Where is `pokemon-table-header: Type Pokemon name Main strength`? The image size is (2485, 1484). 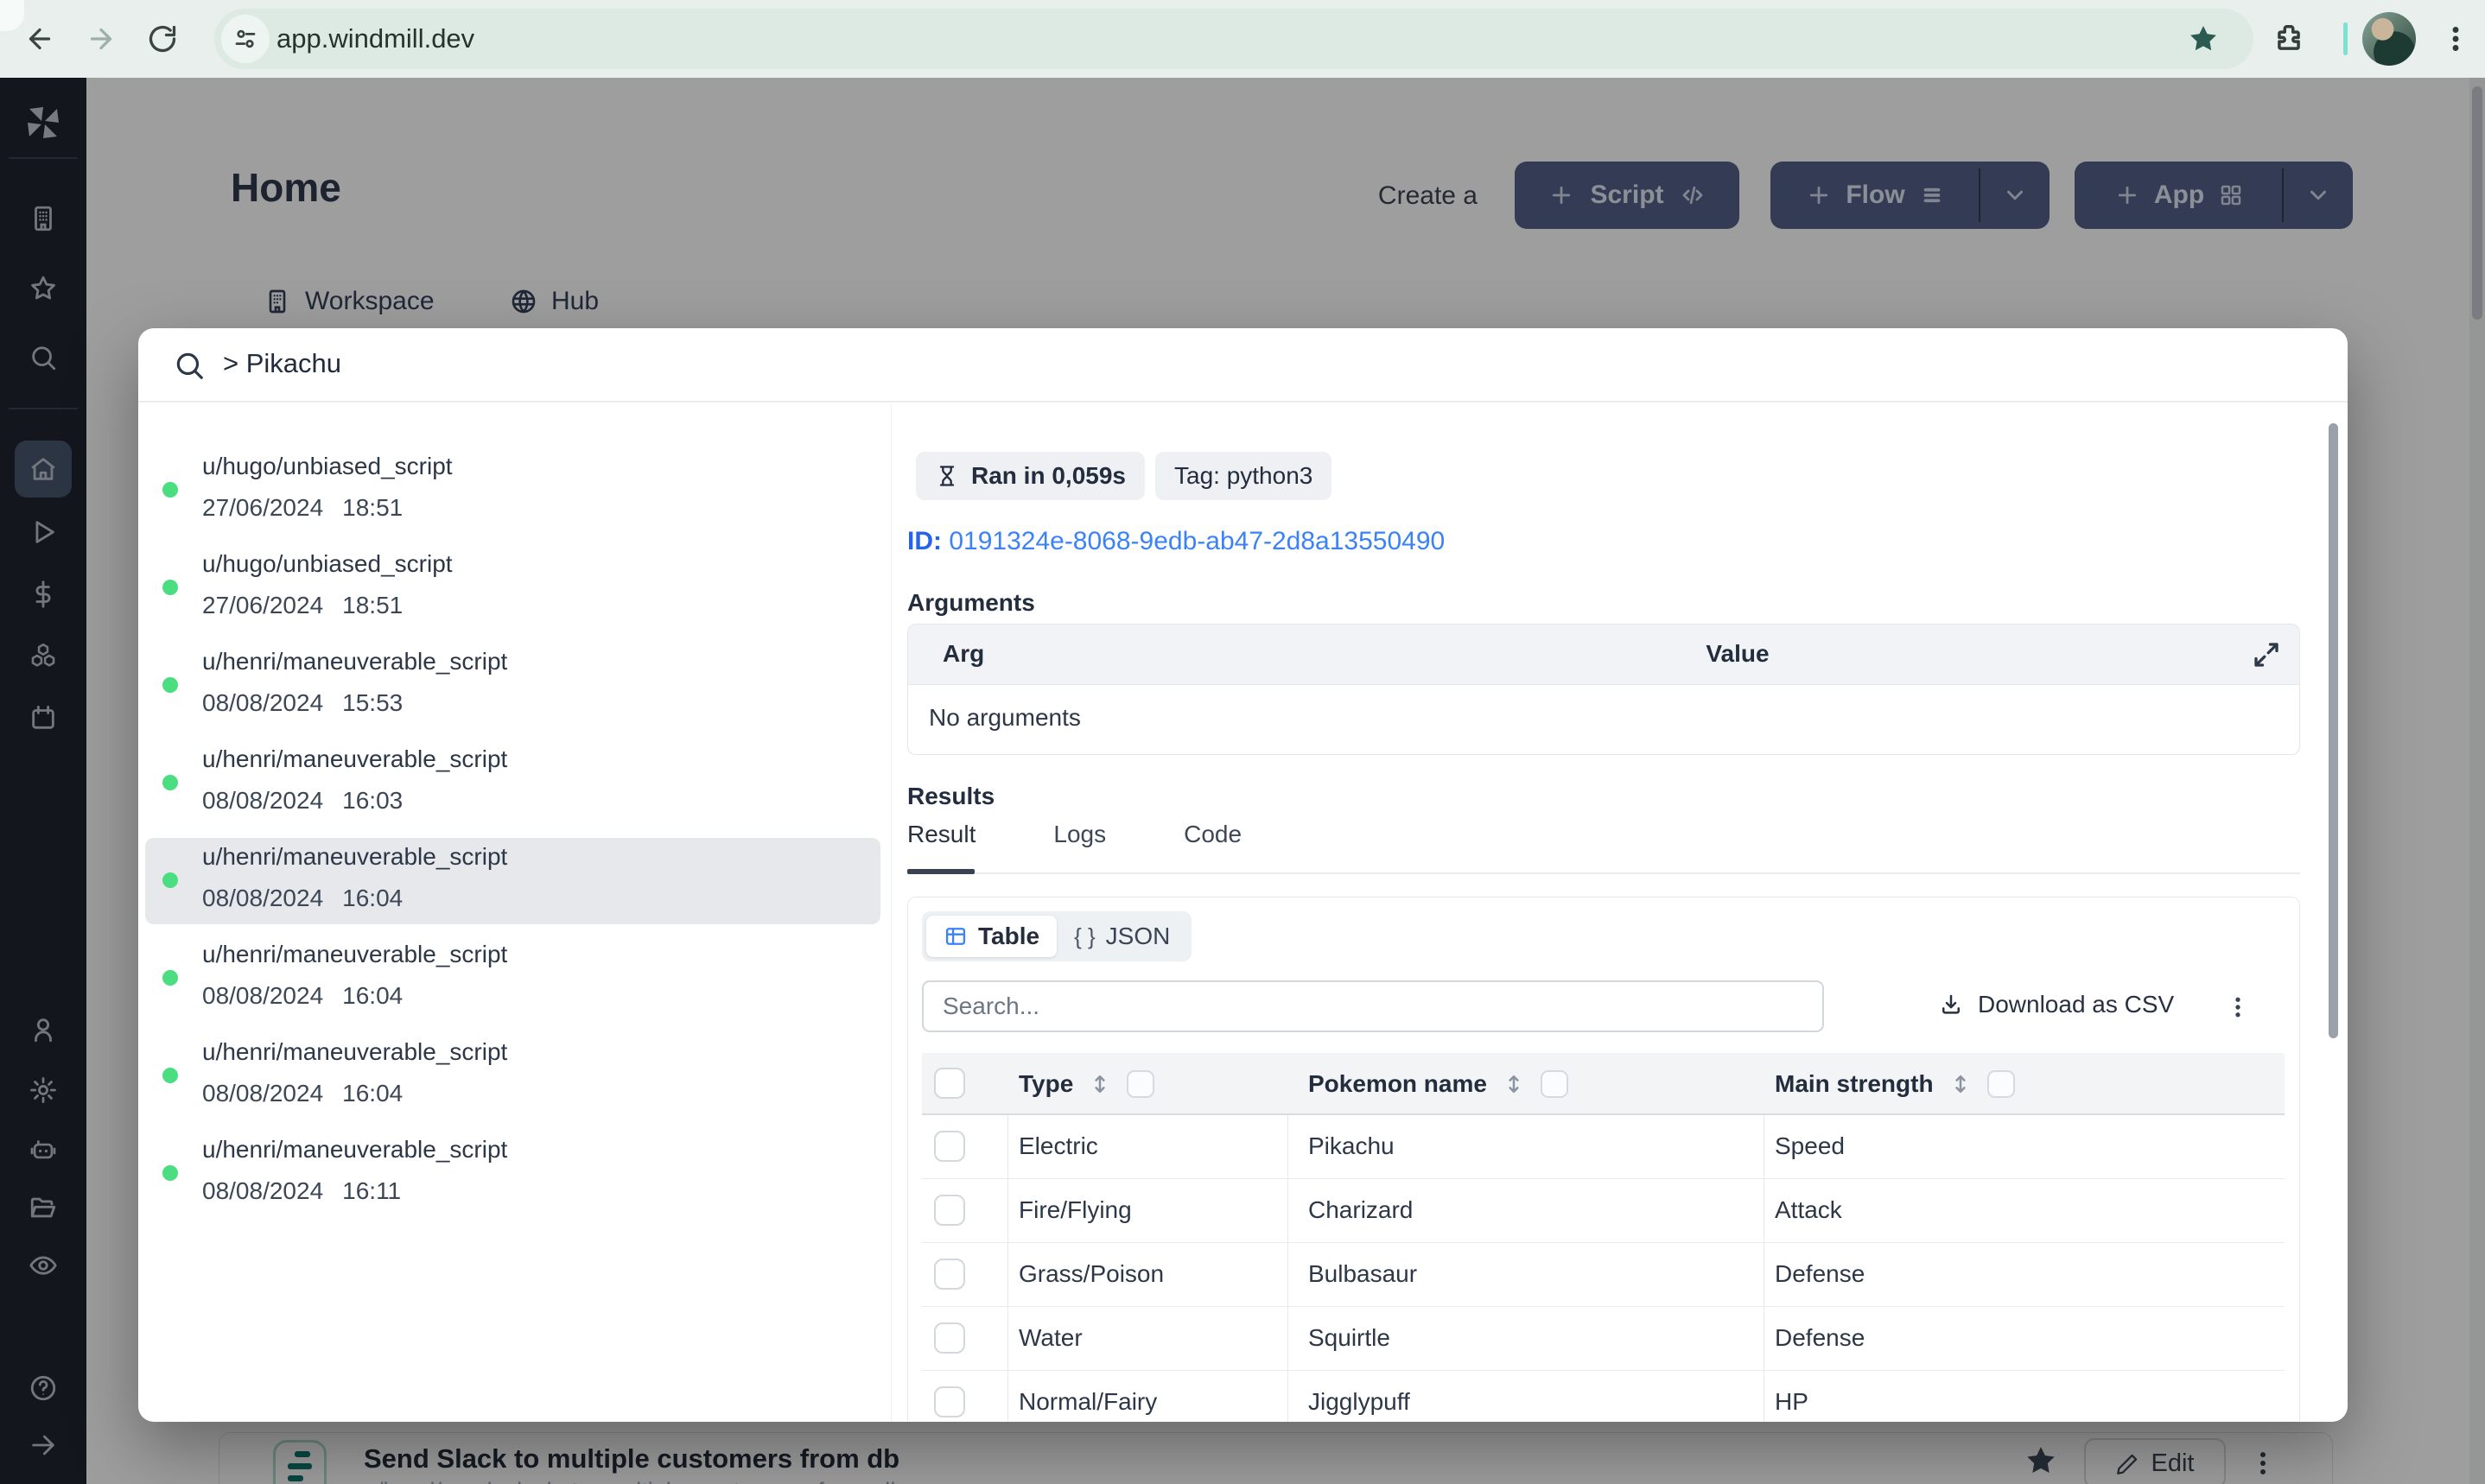
pokemon-table-header: Type Pokemon name Main strength is located at coordinates (1603, 1084).